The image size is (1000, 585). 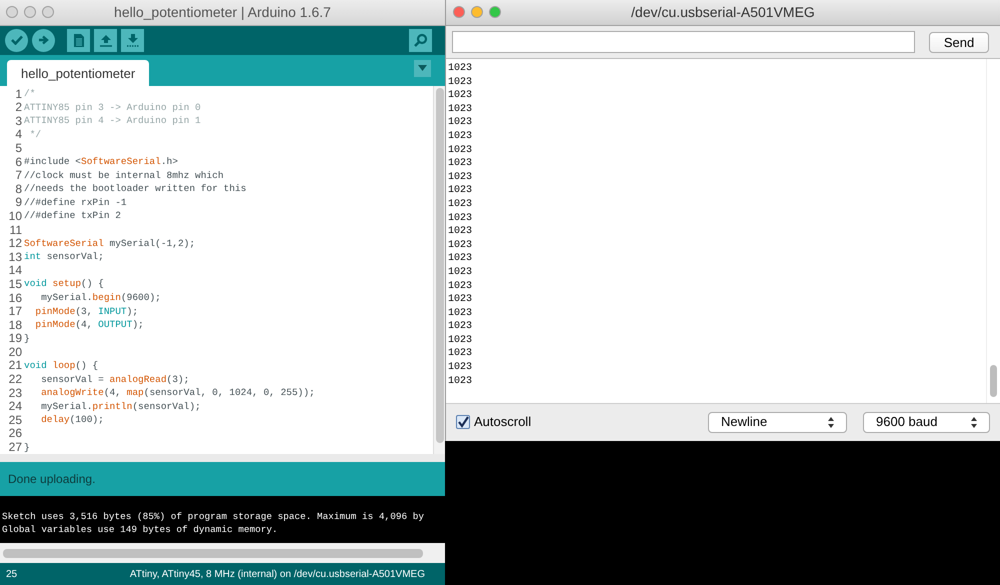 What do you see at coordinates (15, 230) in the screenshot?
I see `line-number: 11` at bounding box center [15, 230].